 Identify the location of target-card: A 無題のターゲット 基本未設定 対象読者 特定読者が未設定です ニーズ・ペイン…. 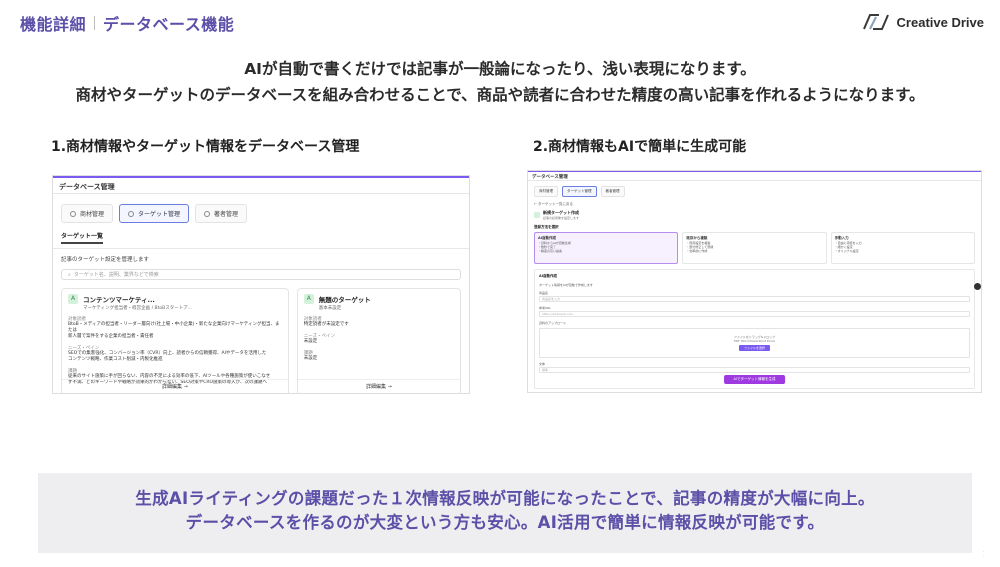
(378, 340).